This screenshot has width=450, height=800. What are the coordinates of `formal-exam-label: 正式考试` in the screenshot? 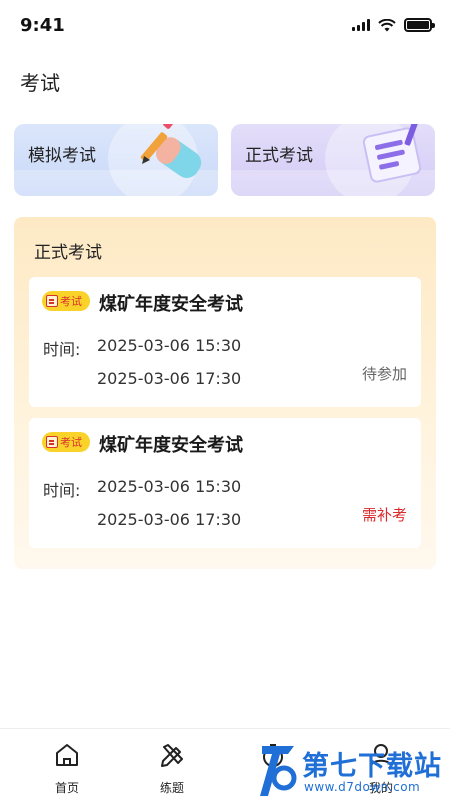 It's located at (279, 156).